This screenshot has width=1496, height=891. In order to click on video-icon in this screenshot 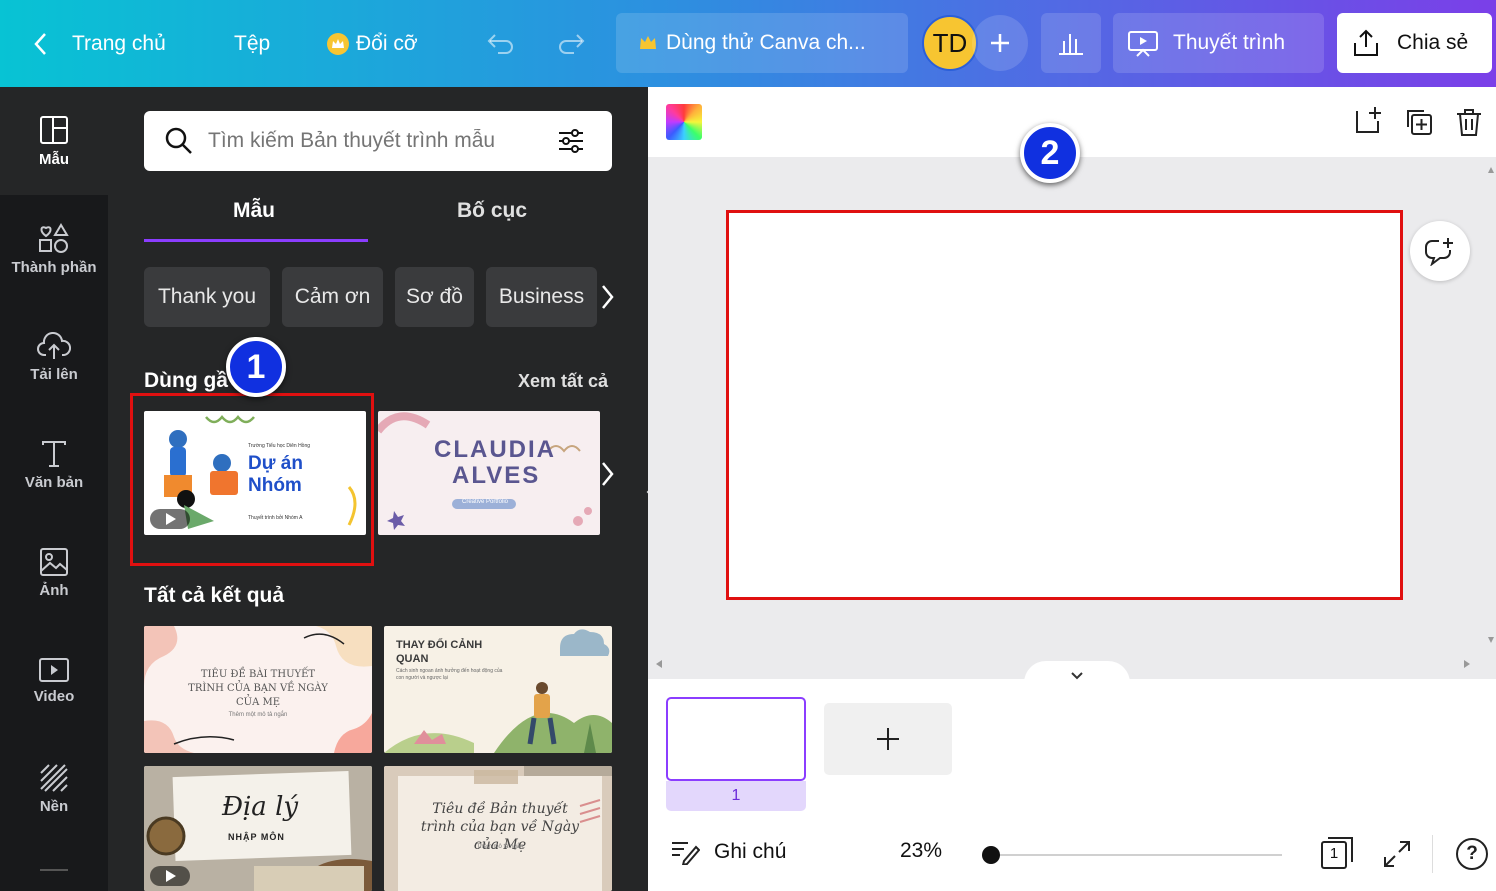, I will do `click(54, 670)`.